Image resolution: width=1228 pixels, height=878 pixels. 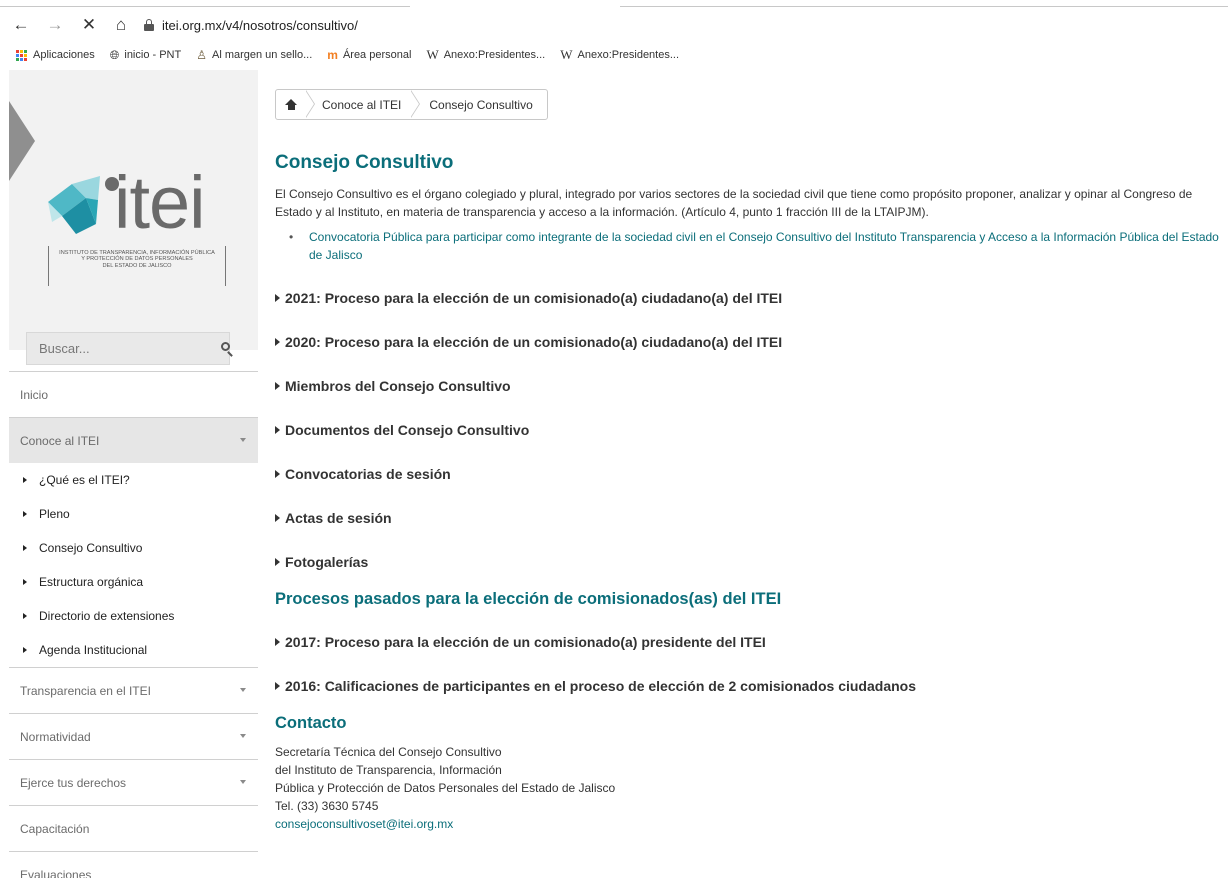 What do you see at coordinates (310, 104) in the screenshot?
I see `breadcrumb-separator` at bounding box center [310, 104].